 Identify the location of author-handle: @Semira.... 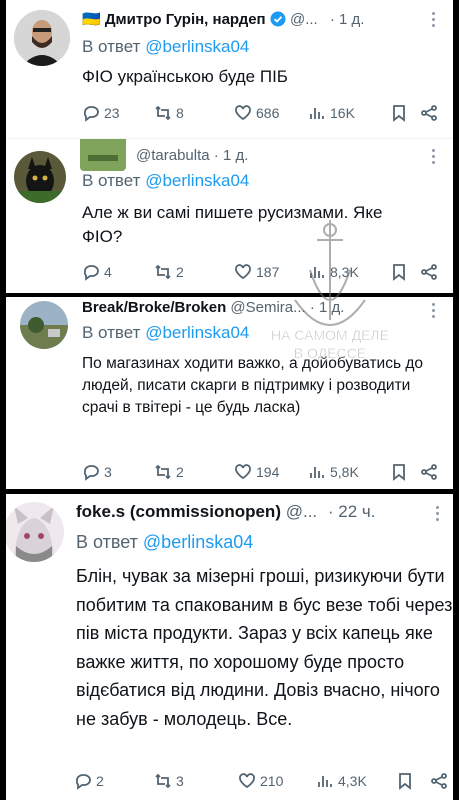
(267, 307).